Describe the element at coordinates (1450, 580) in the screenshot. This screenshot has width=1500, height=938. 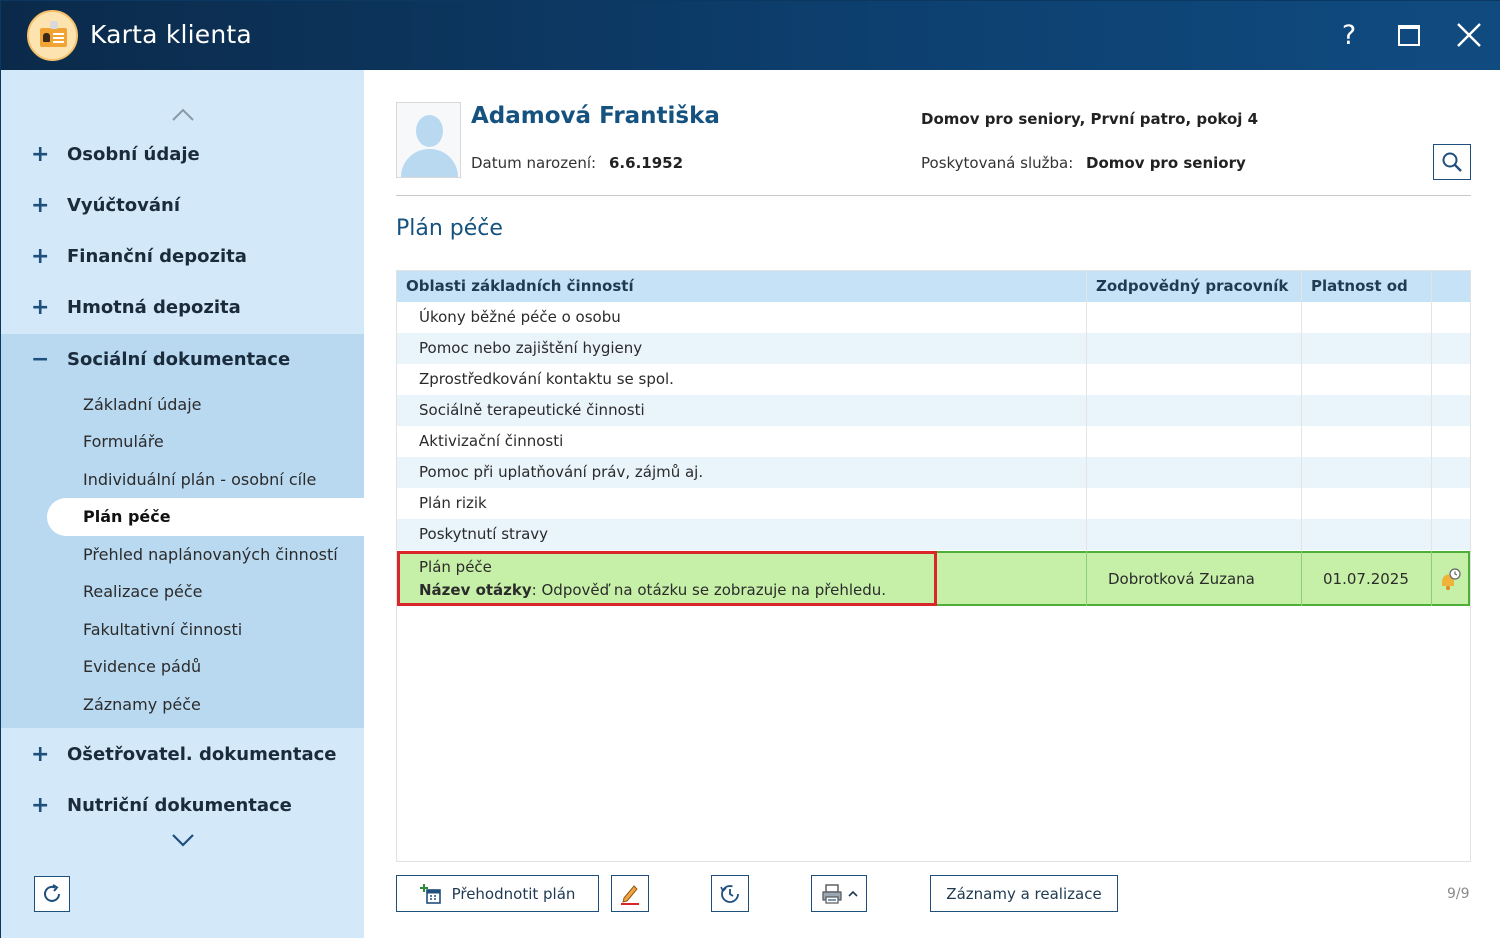
I see `bell-icon` at that location.